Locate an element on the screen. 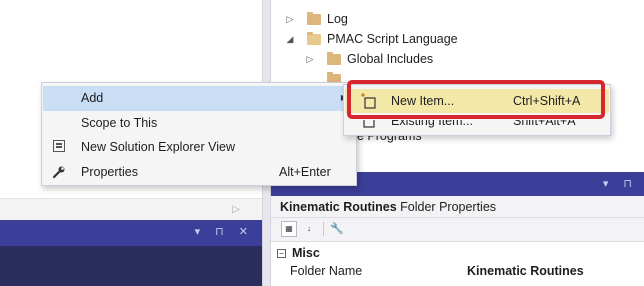  collapse-category-icon: − is located at coordinates (281, 253).